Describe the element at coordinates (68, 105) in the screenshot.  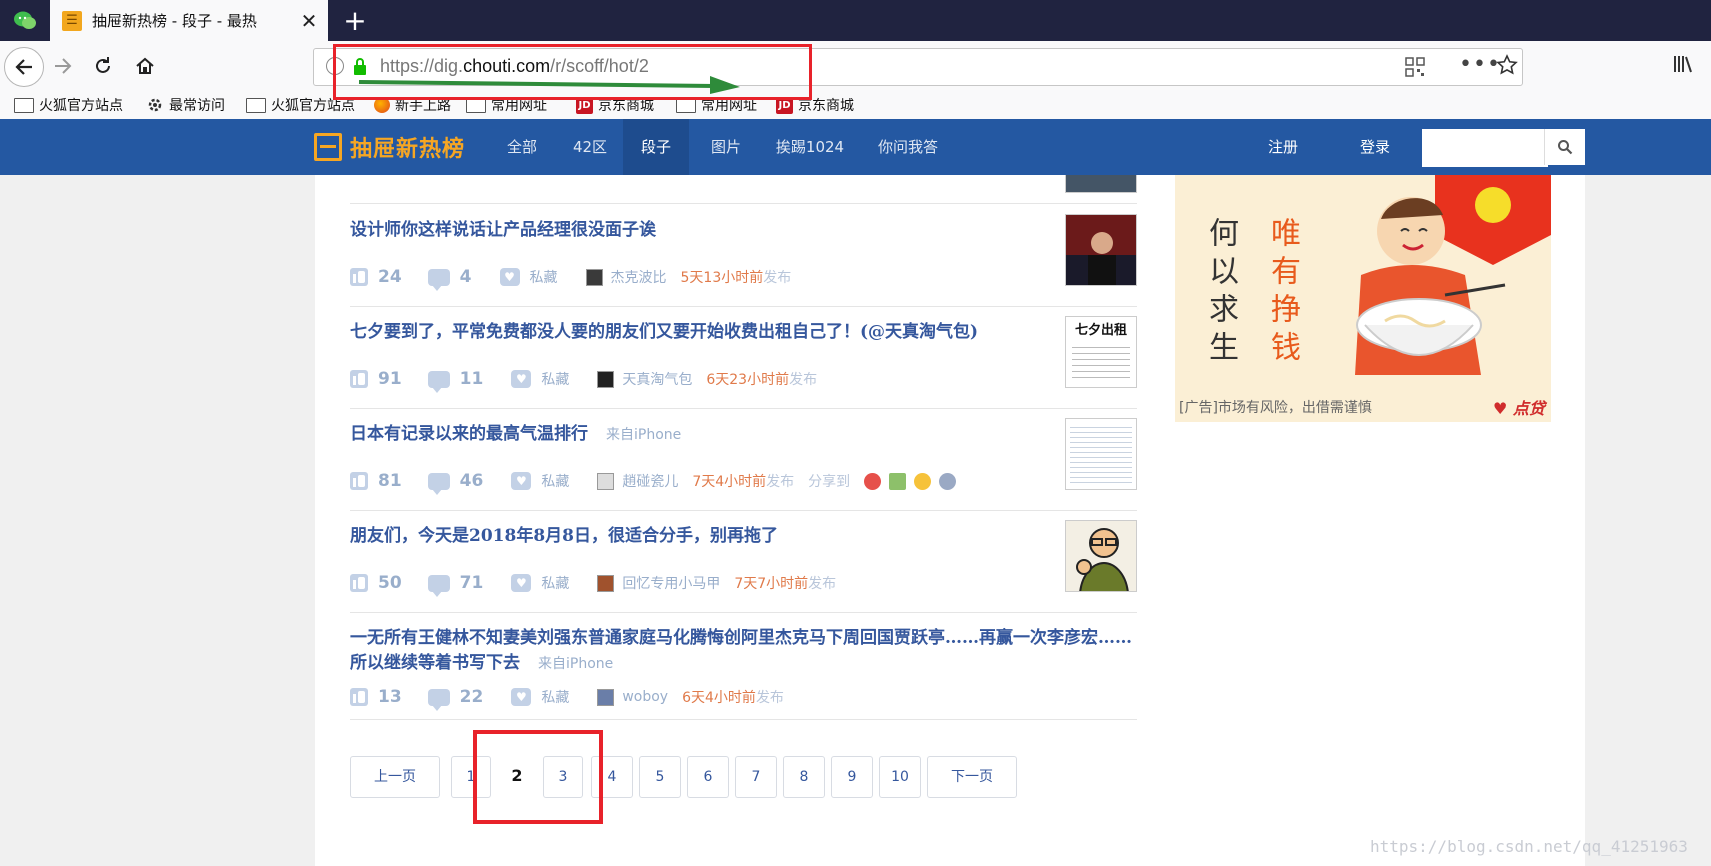
I see `bookmark-item: 火狐官方站点` at that location.